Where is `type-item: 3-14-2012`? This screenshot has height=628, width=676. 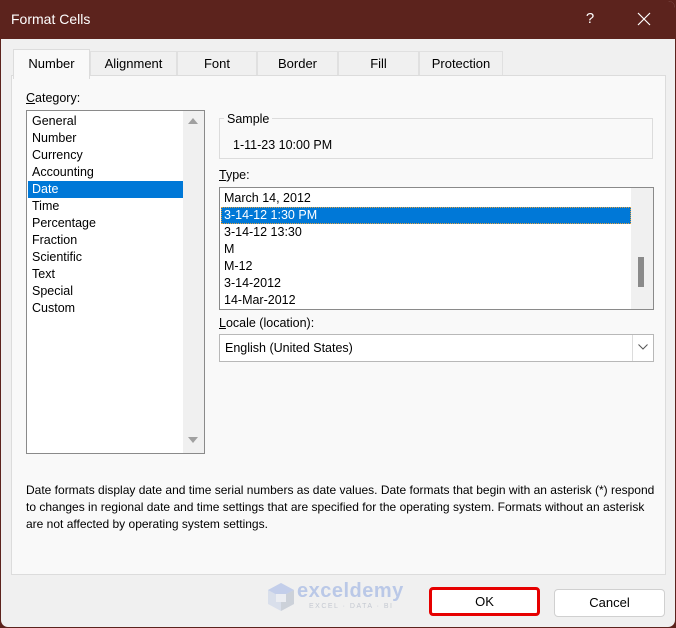
type-item: 3-14-2012 is located at coordinates (426, 283).